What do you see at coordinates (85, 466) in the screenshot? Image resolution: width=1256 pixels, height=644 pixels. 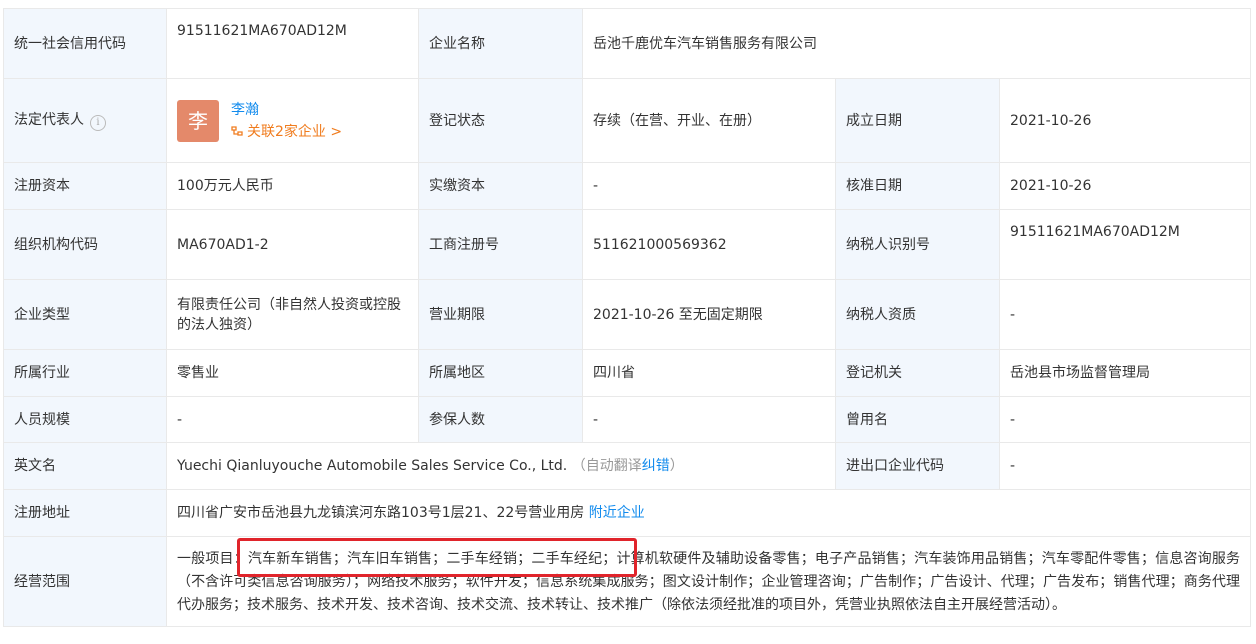 I see `english-name-label: 英文名` at bounding box center [85, 466].